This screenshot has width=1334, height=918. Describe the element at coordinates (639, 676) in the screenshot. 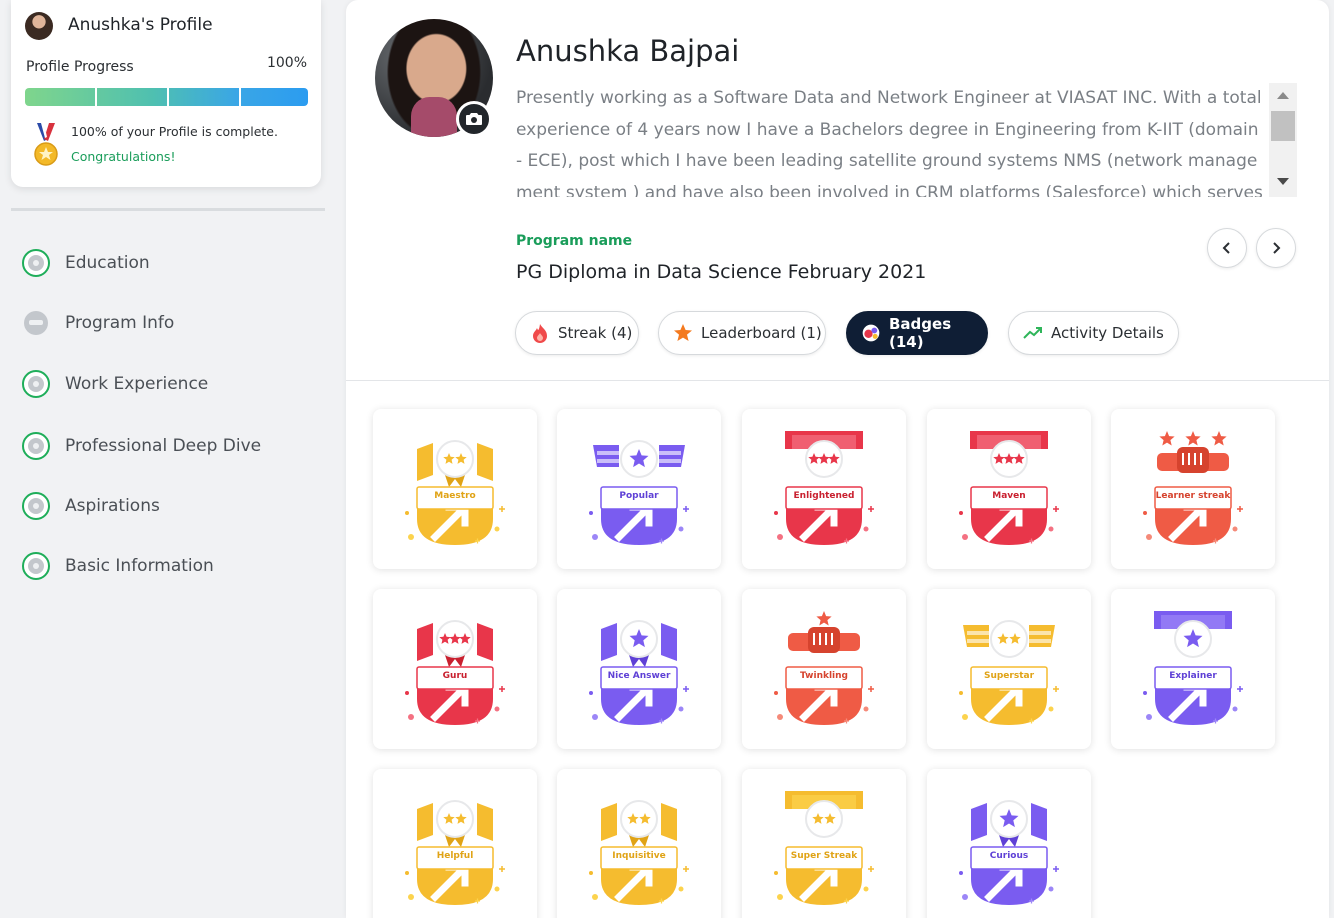

I see `badge-label: Nice Answer` at that location.